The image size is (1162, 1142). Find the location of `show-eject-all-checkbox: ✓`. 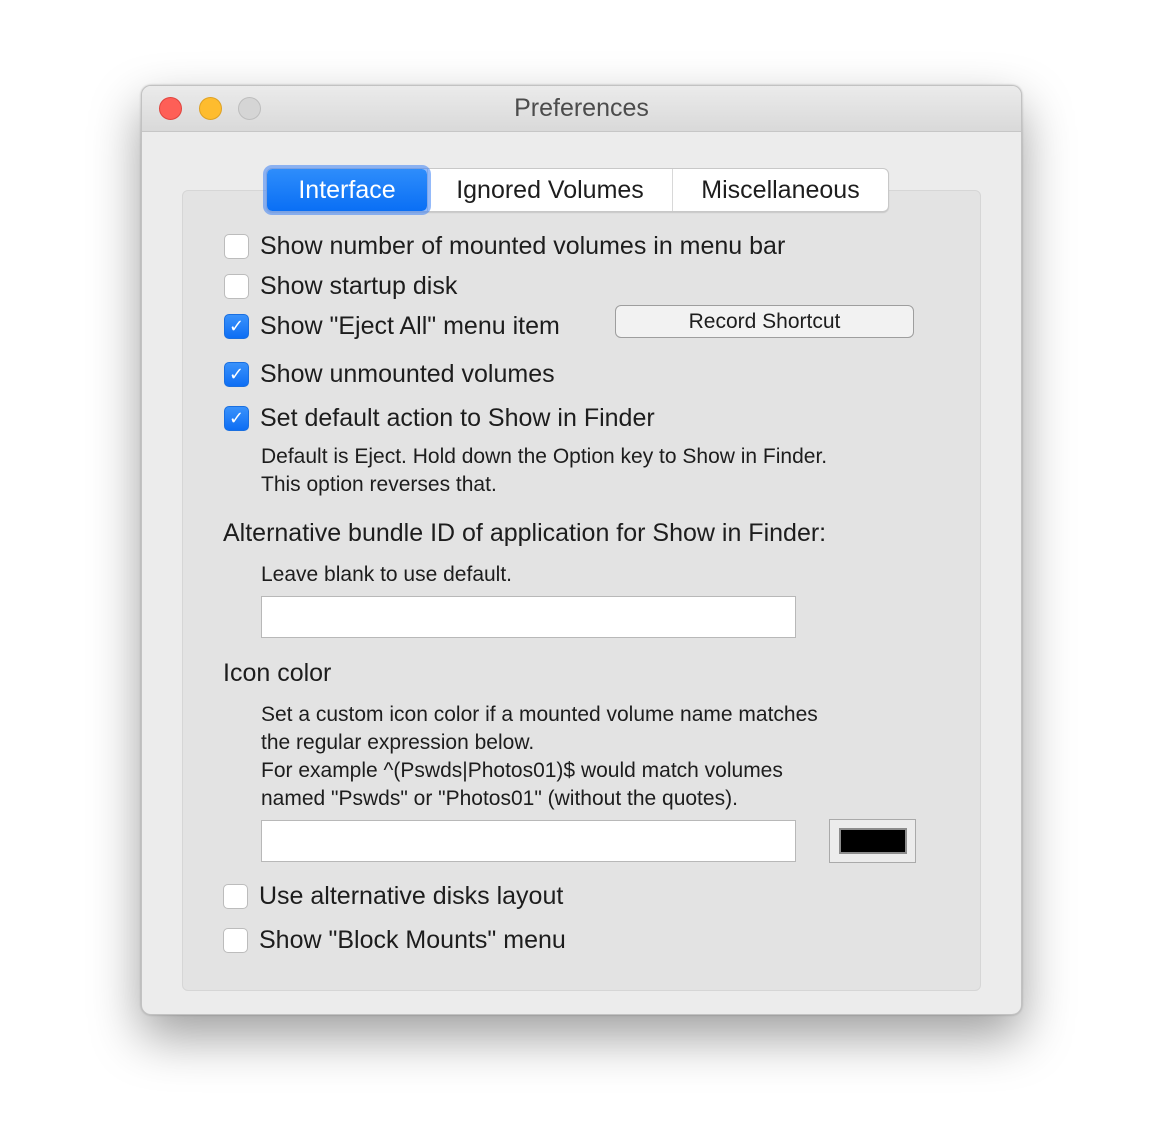

show-eject-all-checkbox: ✓ is located at coordinates (236, 326).